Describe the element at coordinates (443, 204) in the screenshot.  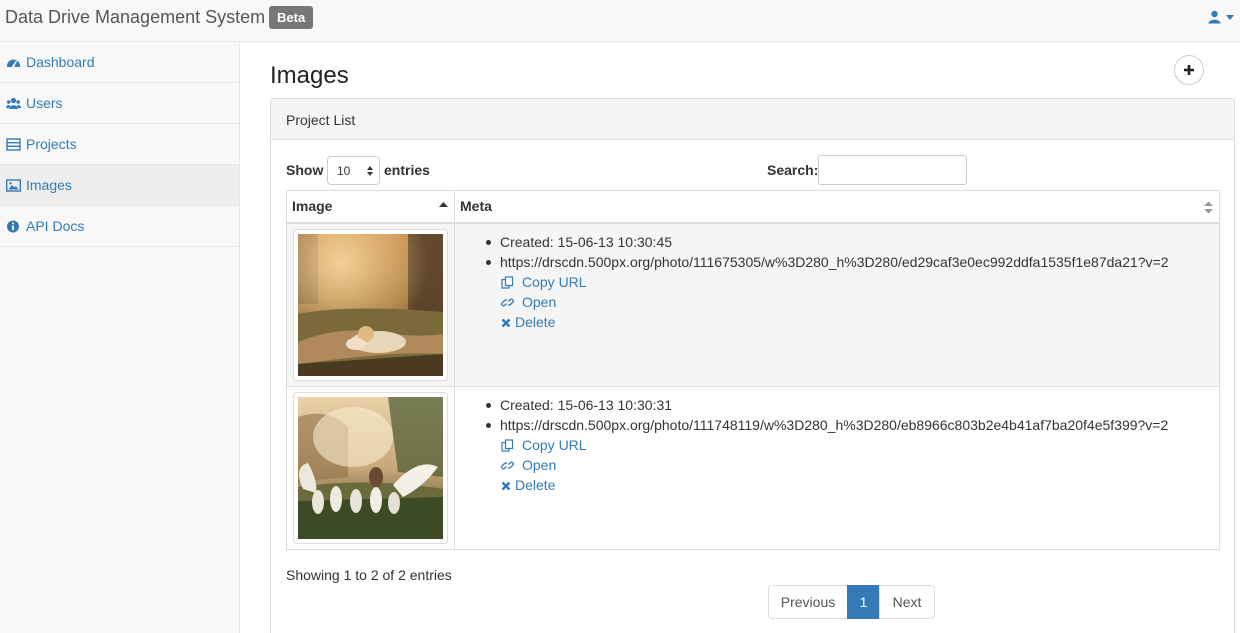
I see `sort-asc-icon` at that location.